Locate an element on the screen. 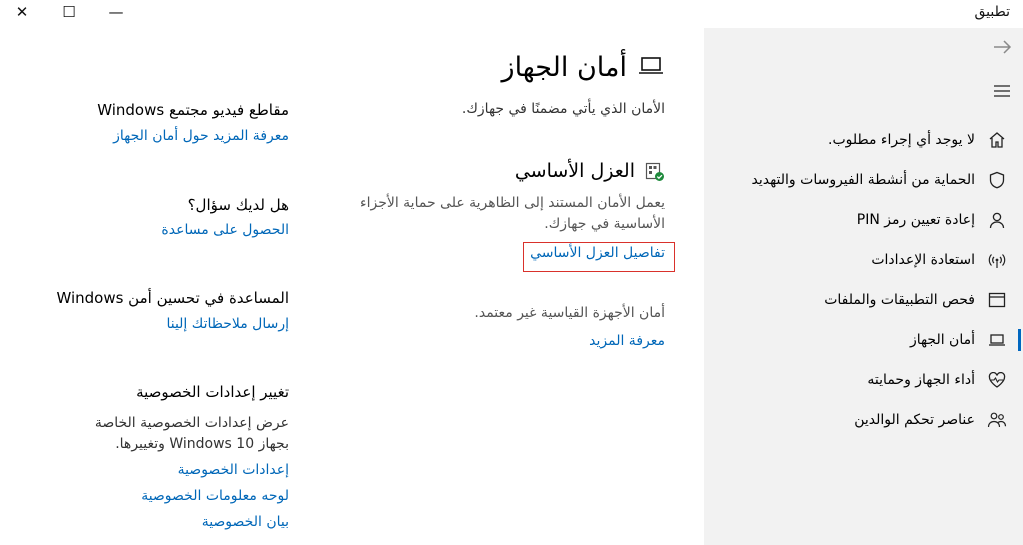  nav-label: أداء الجهاز وحمايته is located at coordinates (921, 380).